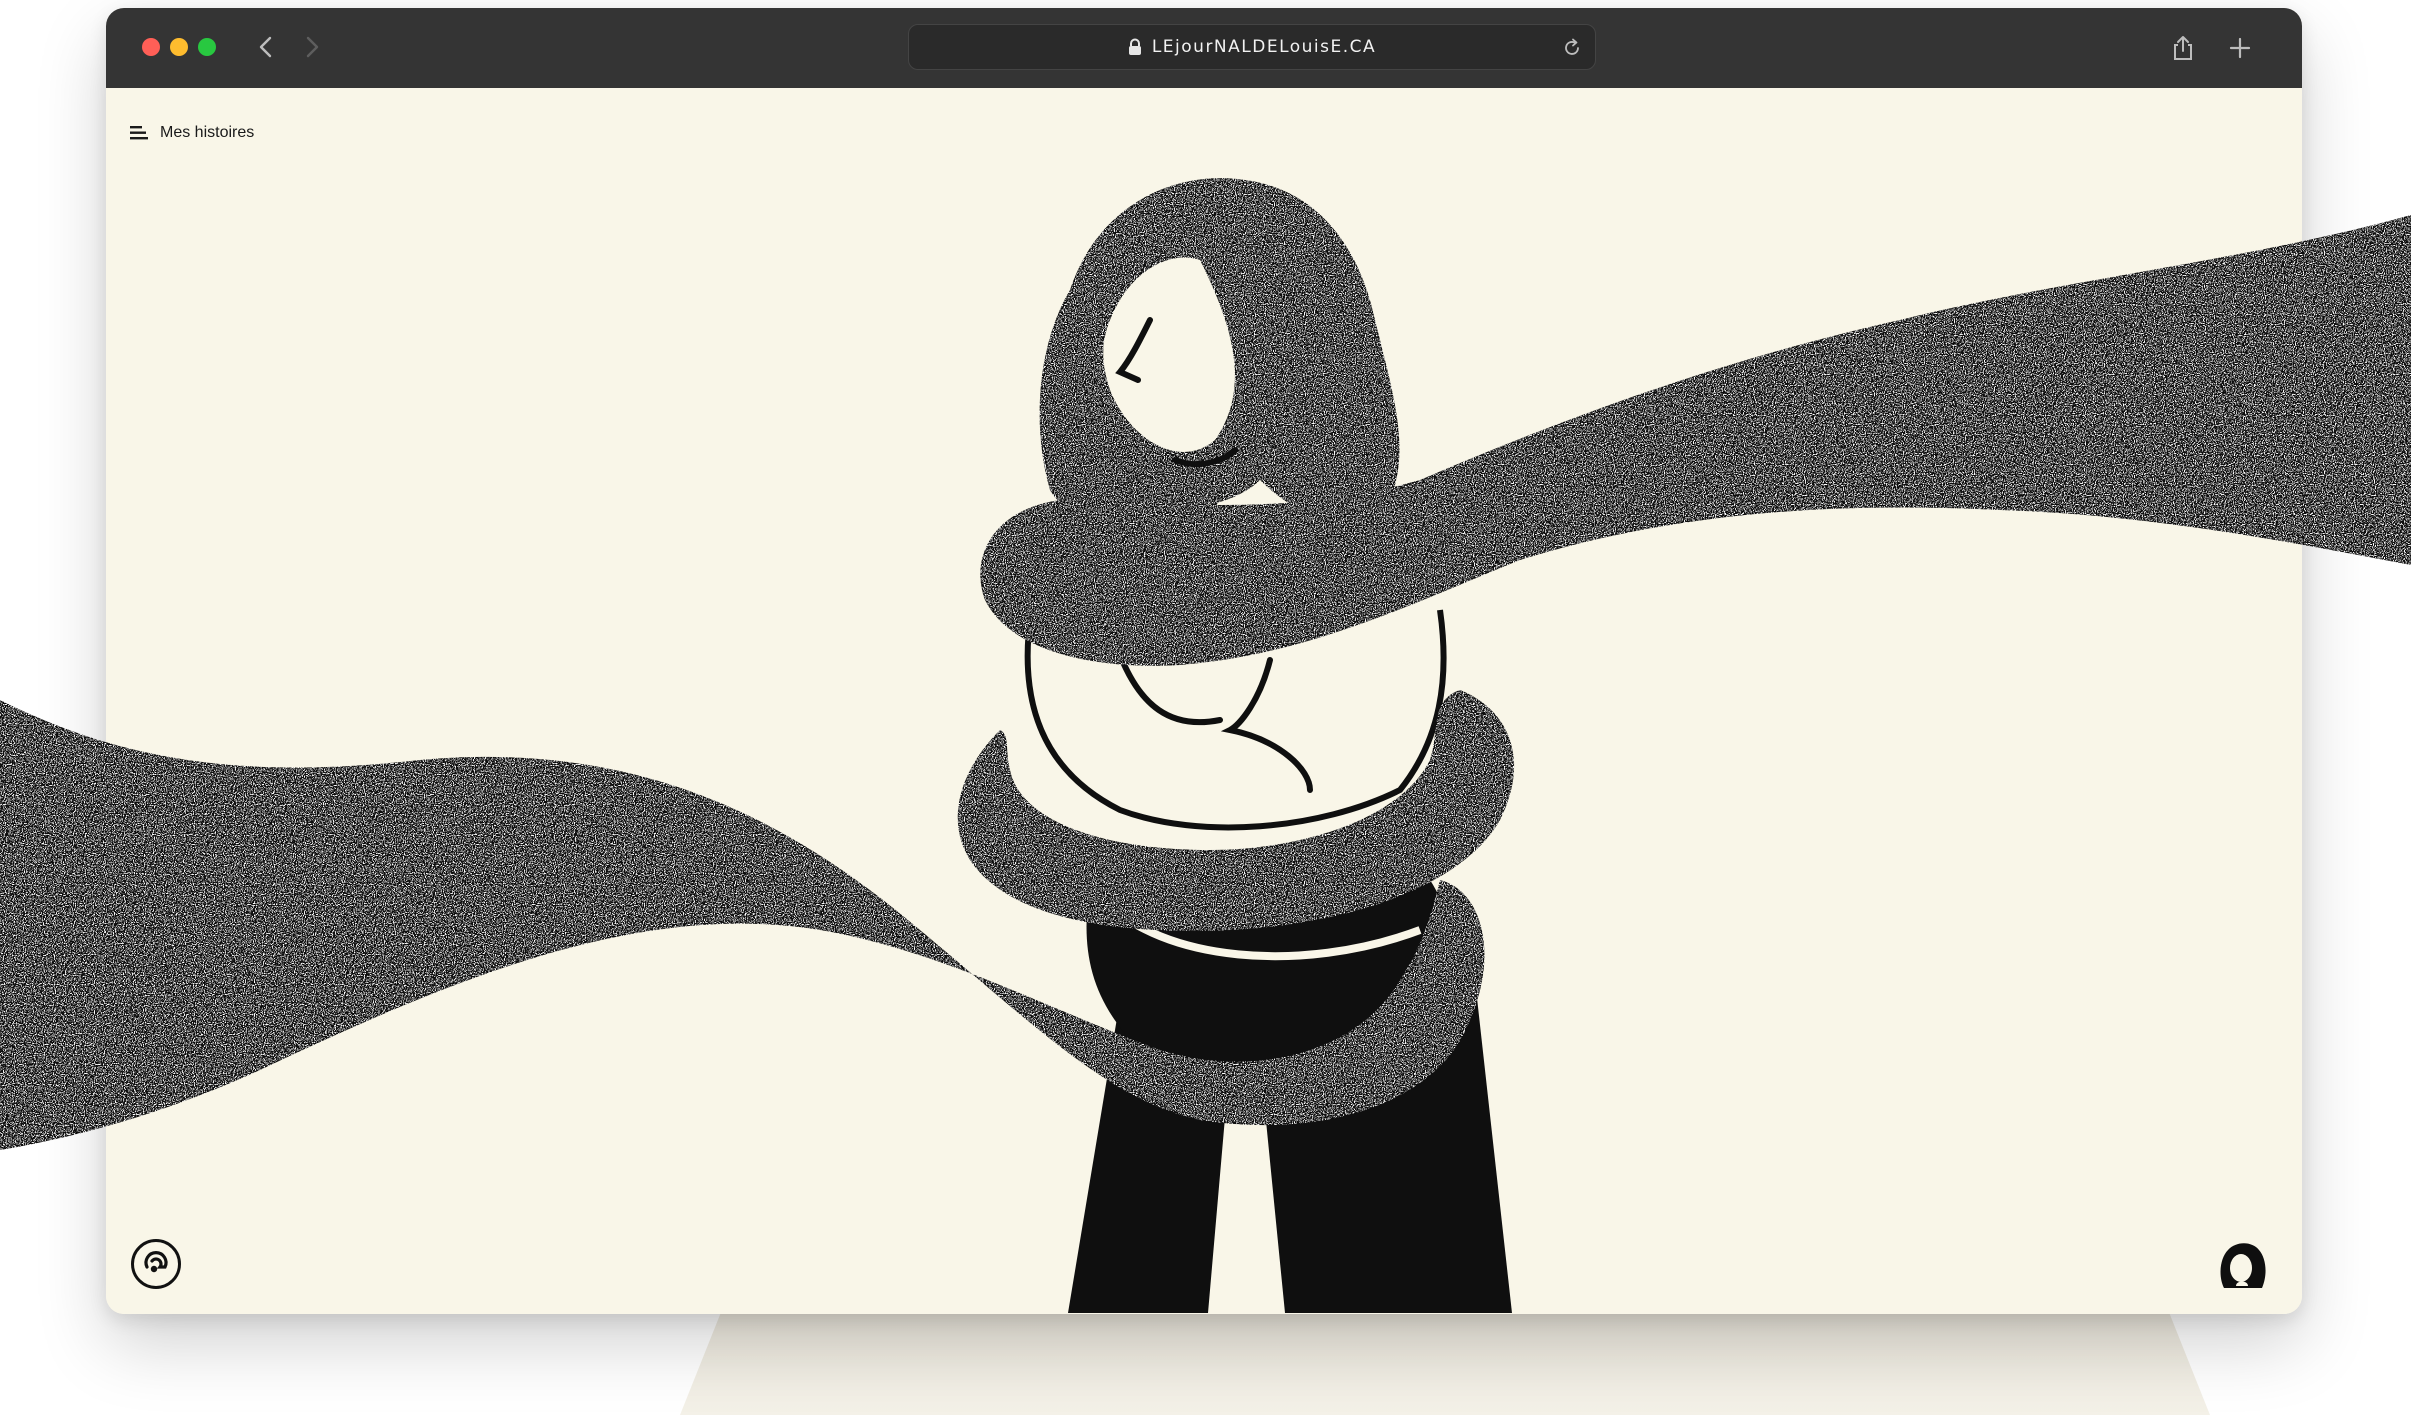 This screenshot has height=1415, width=2411. What do you see at coordinates (207, 132) in the screenshot?
I see `menu-label: Mes histoires` at bounding box center [207, 132].